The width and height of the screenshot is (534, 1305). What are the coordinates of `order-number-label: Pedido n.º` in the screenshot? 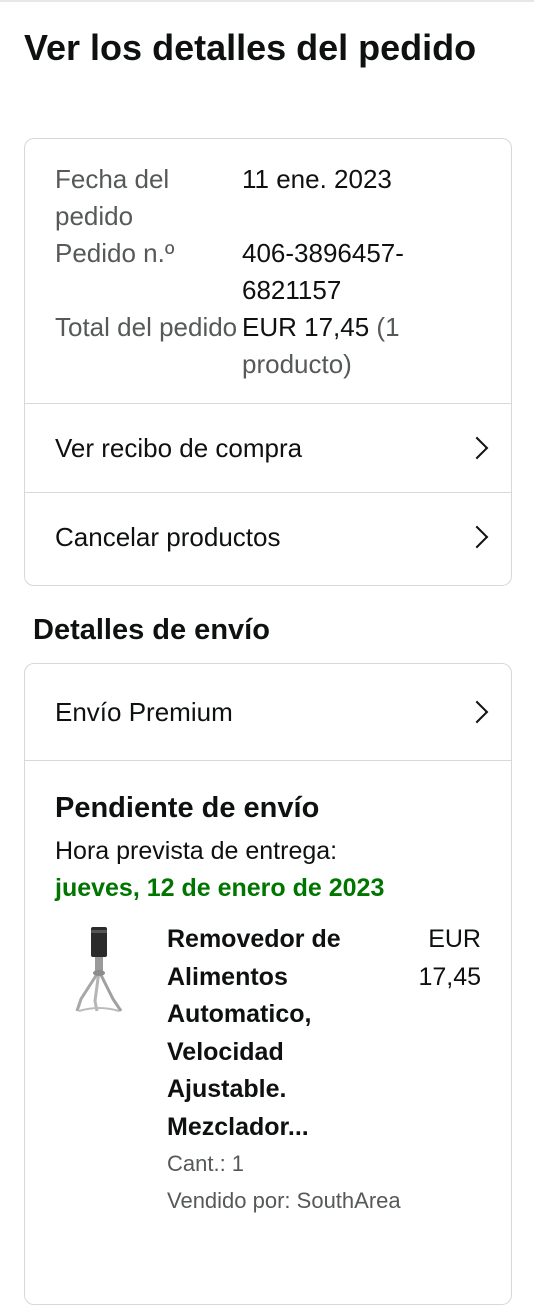 It's located at (115, 253).